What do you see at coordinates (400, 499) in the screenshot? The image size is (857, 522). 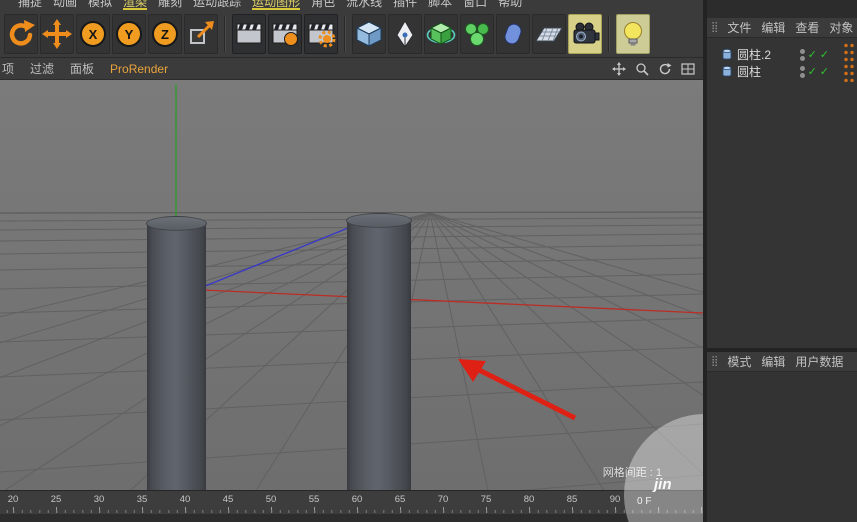 I see `timeline-frame-label: 65` at bounding box center [400, 499].